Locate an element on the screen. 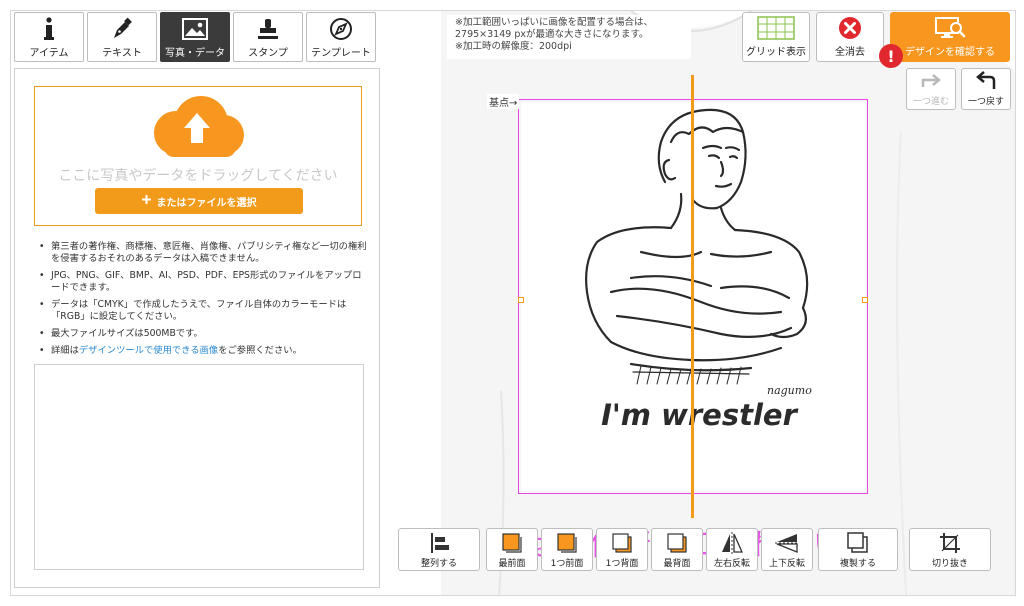 The image size is (1024, 606). send-backward-label: 1つ背面 is located at coordinates (622, 564).